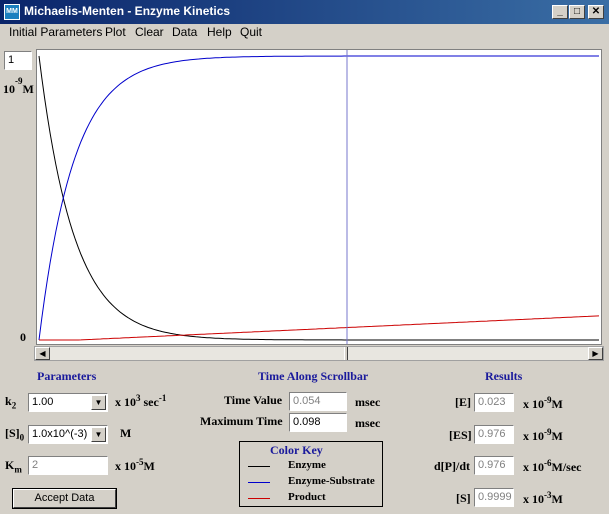  I want to click on scroll-left-button: ◀, so click(42, 353).